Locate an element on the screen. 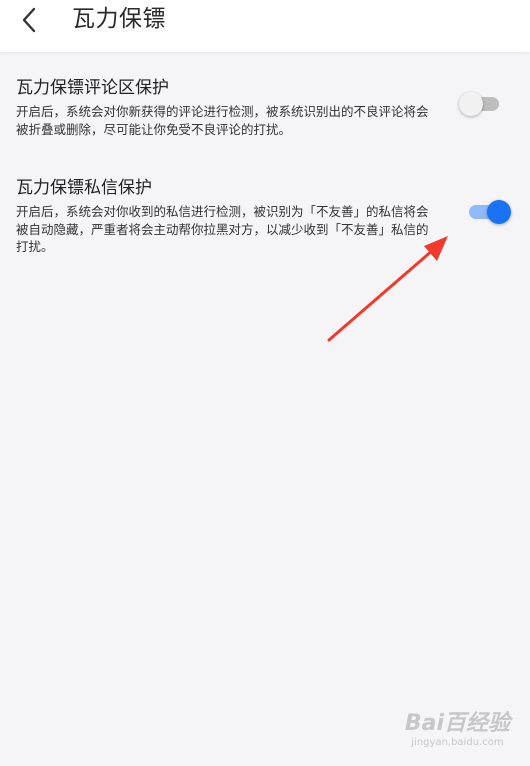 Image resolution: width=530 pixels, height=766 pixels. message-protection-toggle is located at coordinates (491, 213).